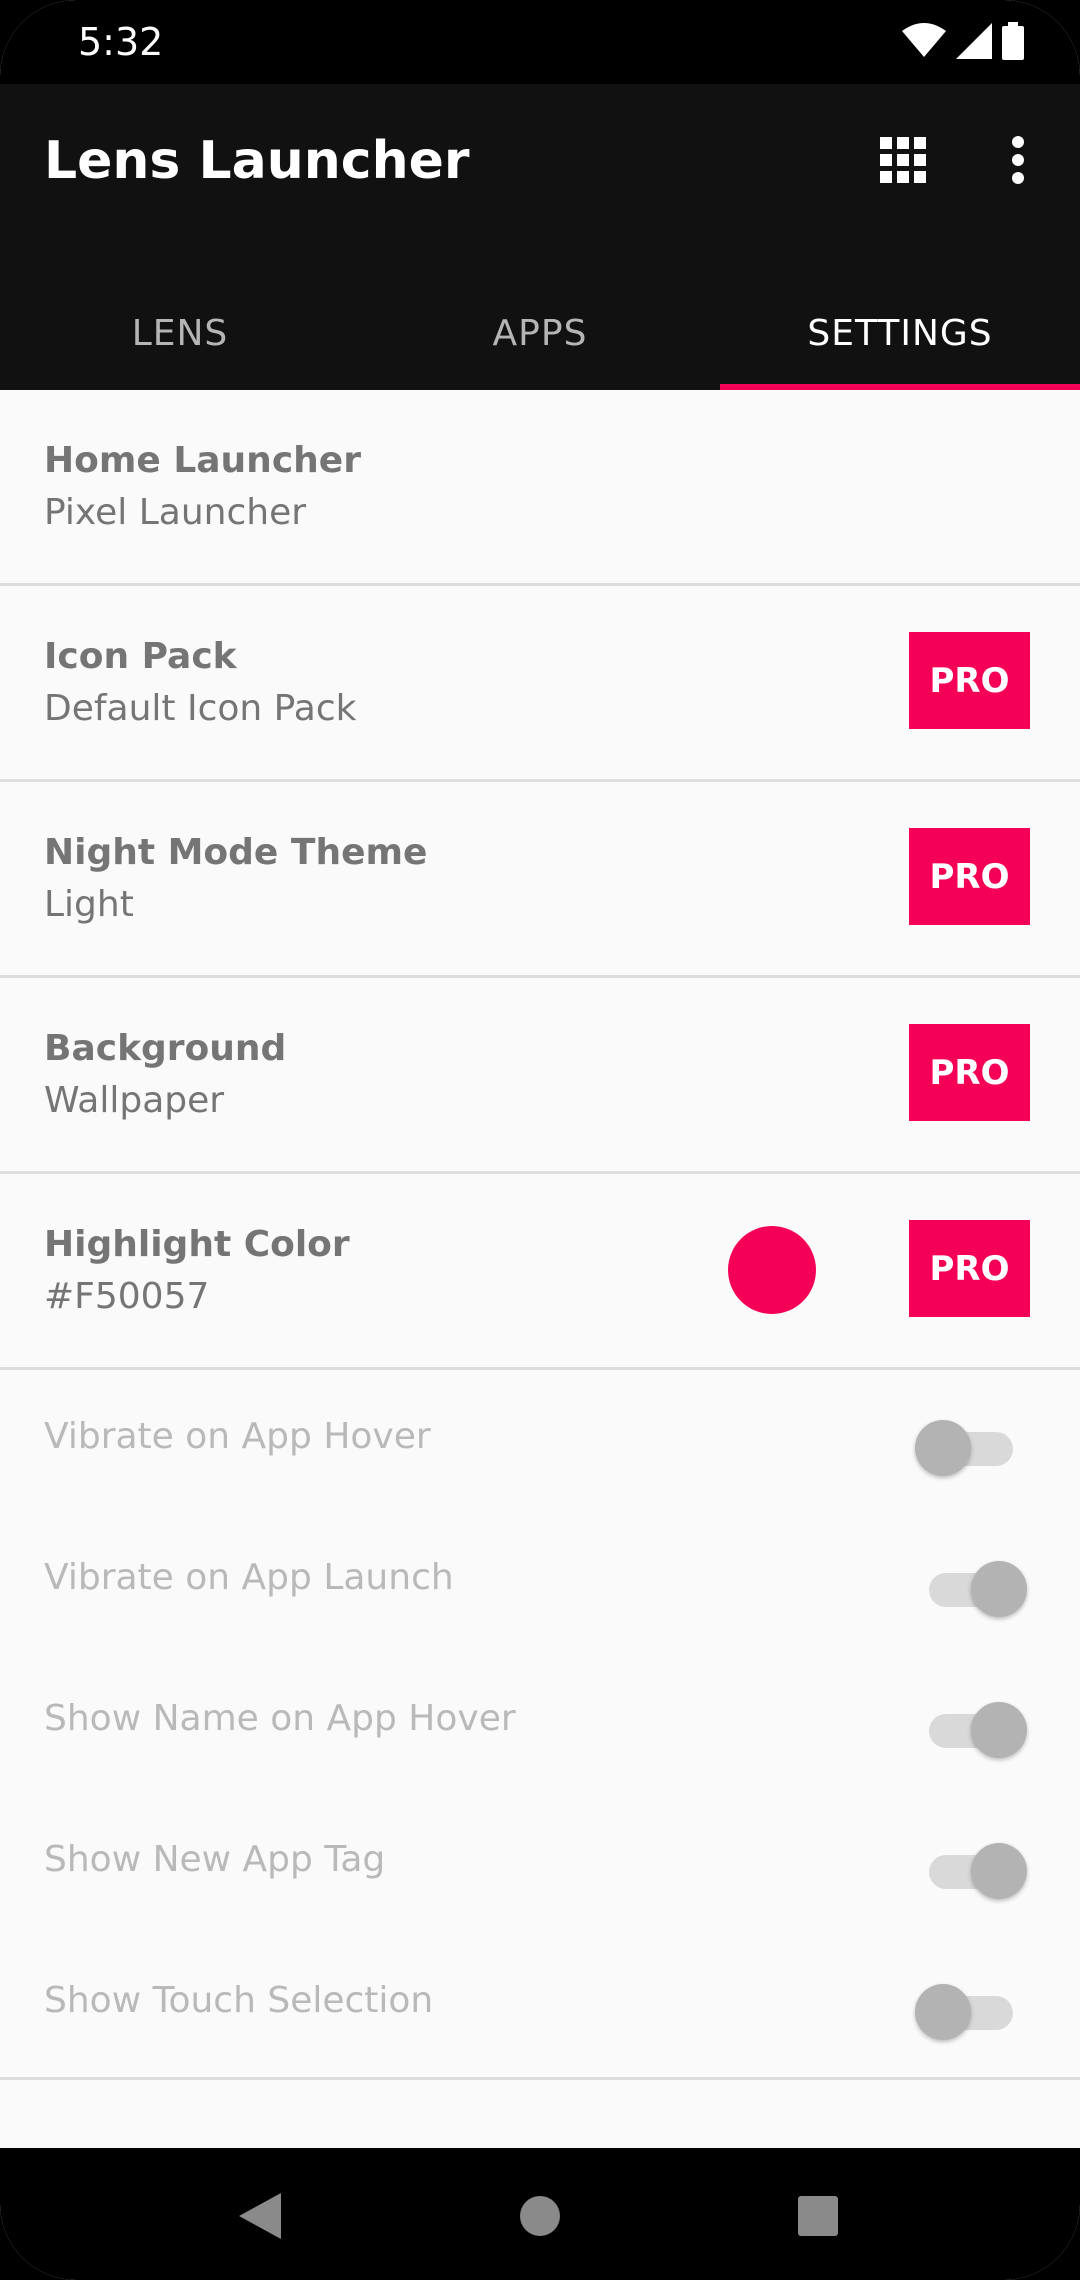 Image resolution: width=1080 pixels, height=2280 pixels. Describe the element at coordinates (540, 1722) in the screenshot. I see `toggle-show-name-on-app-hover: Show Name on App Hover` at that location.